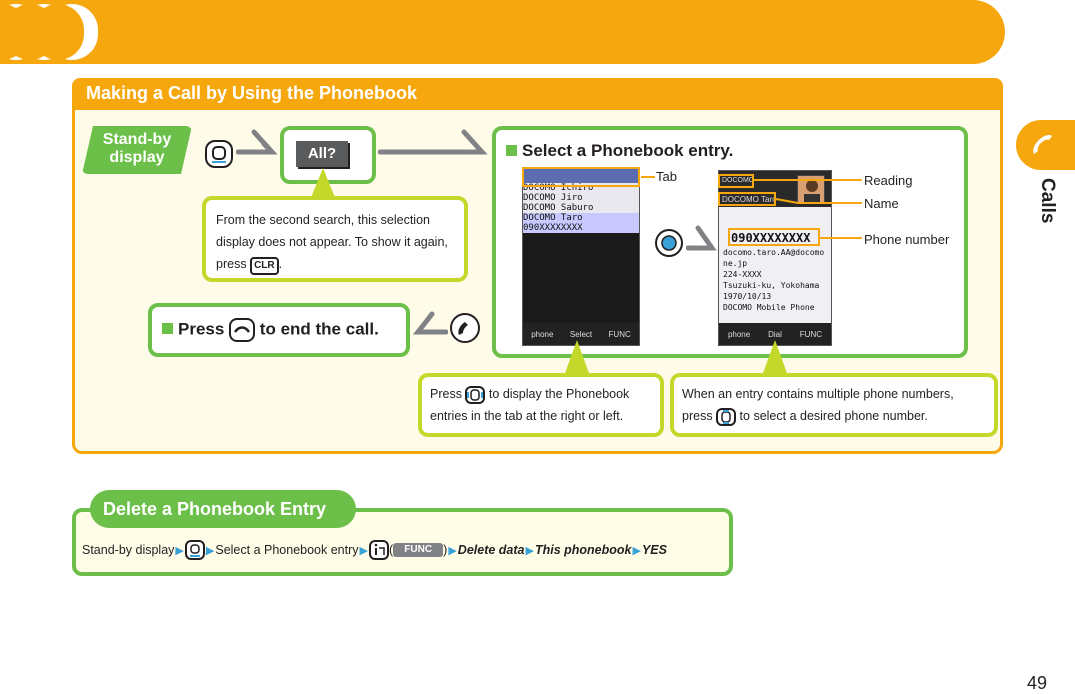 This screenshot has height=694, width=1075. I want to click on detail-line: Tsuzuki-ku, Yokohama, so click(771, 285).